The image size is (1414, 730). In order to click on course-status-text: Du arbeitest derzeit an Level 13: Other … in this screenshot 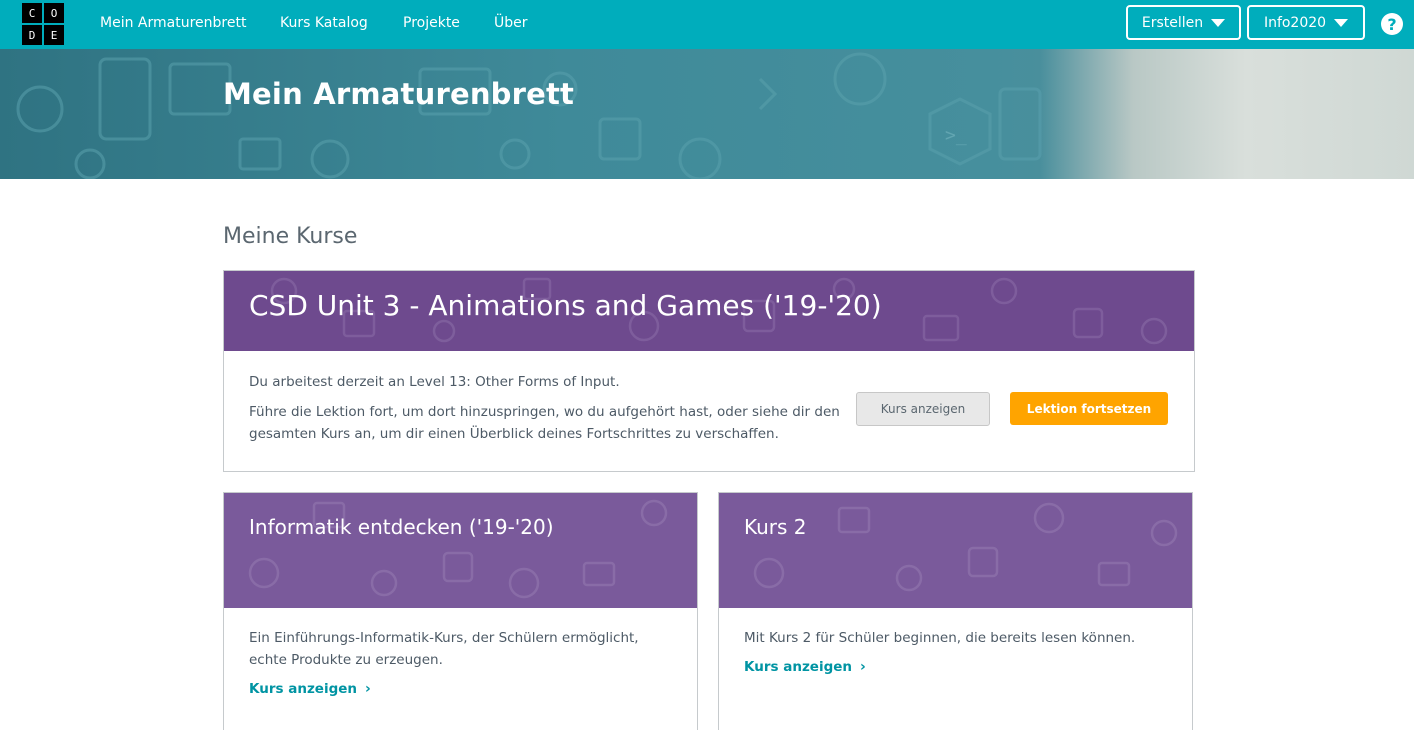, I will do `click(434, 382)`.